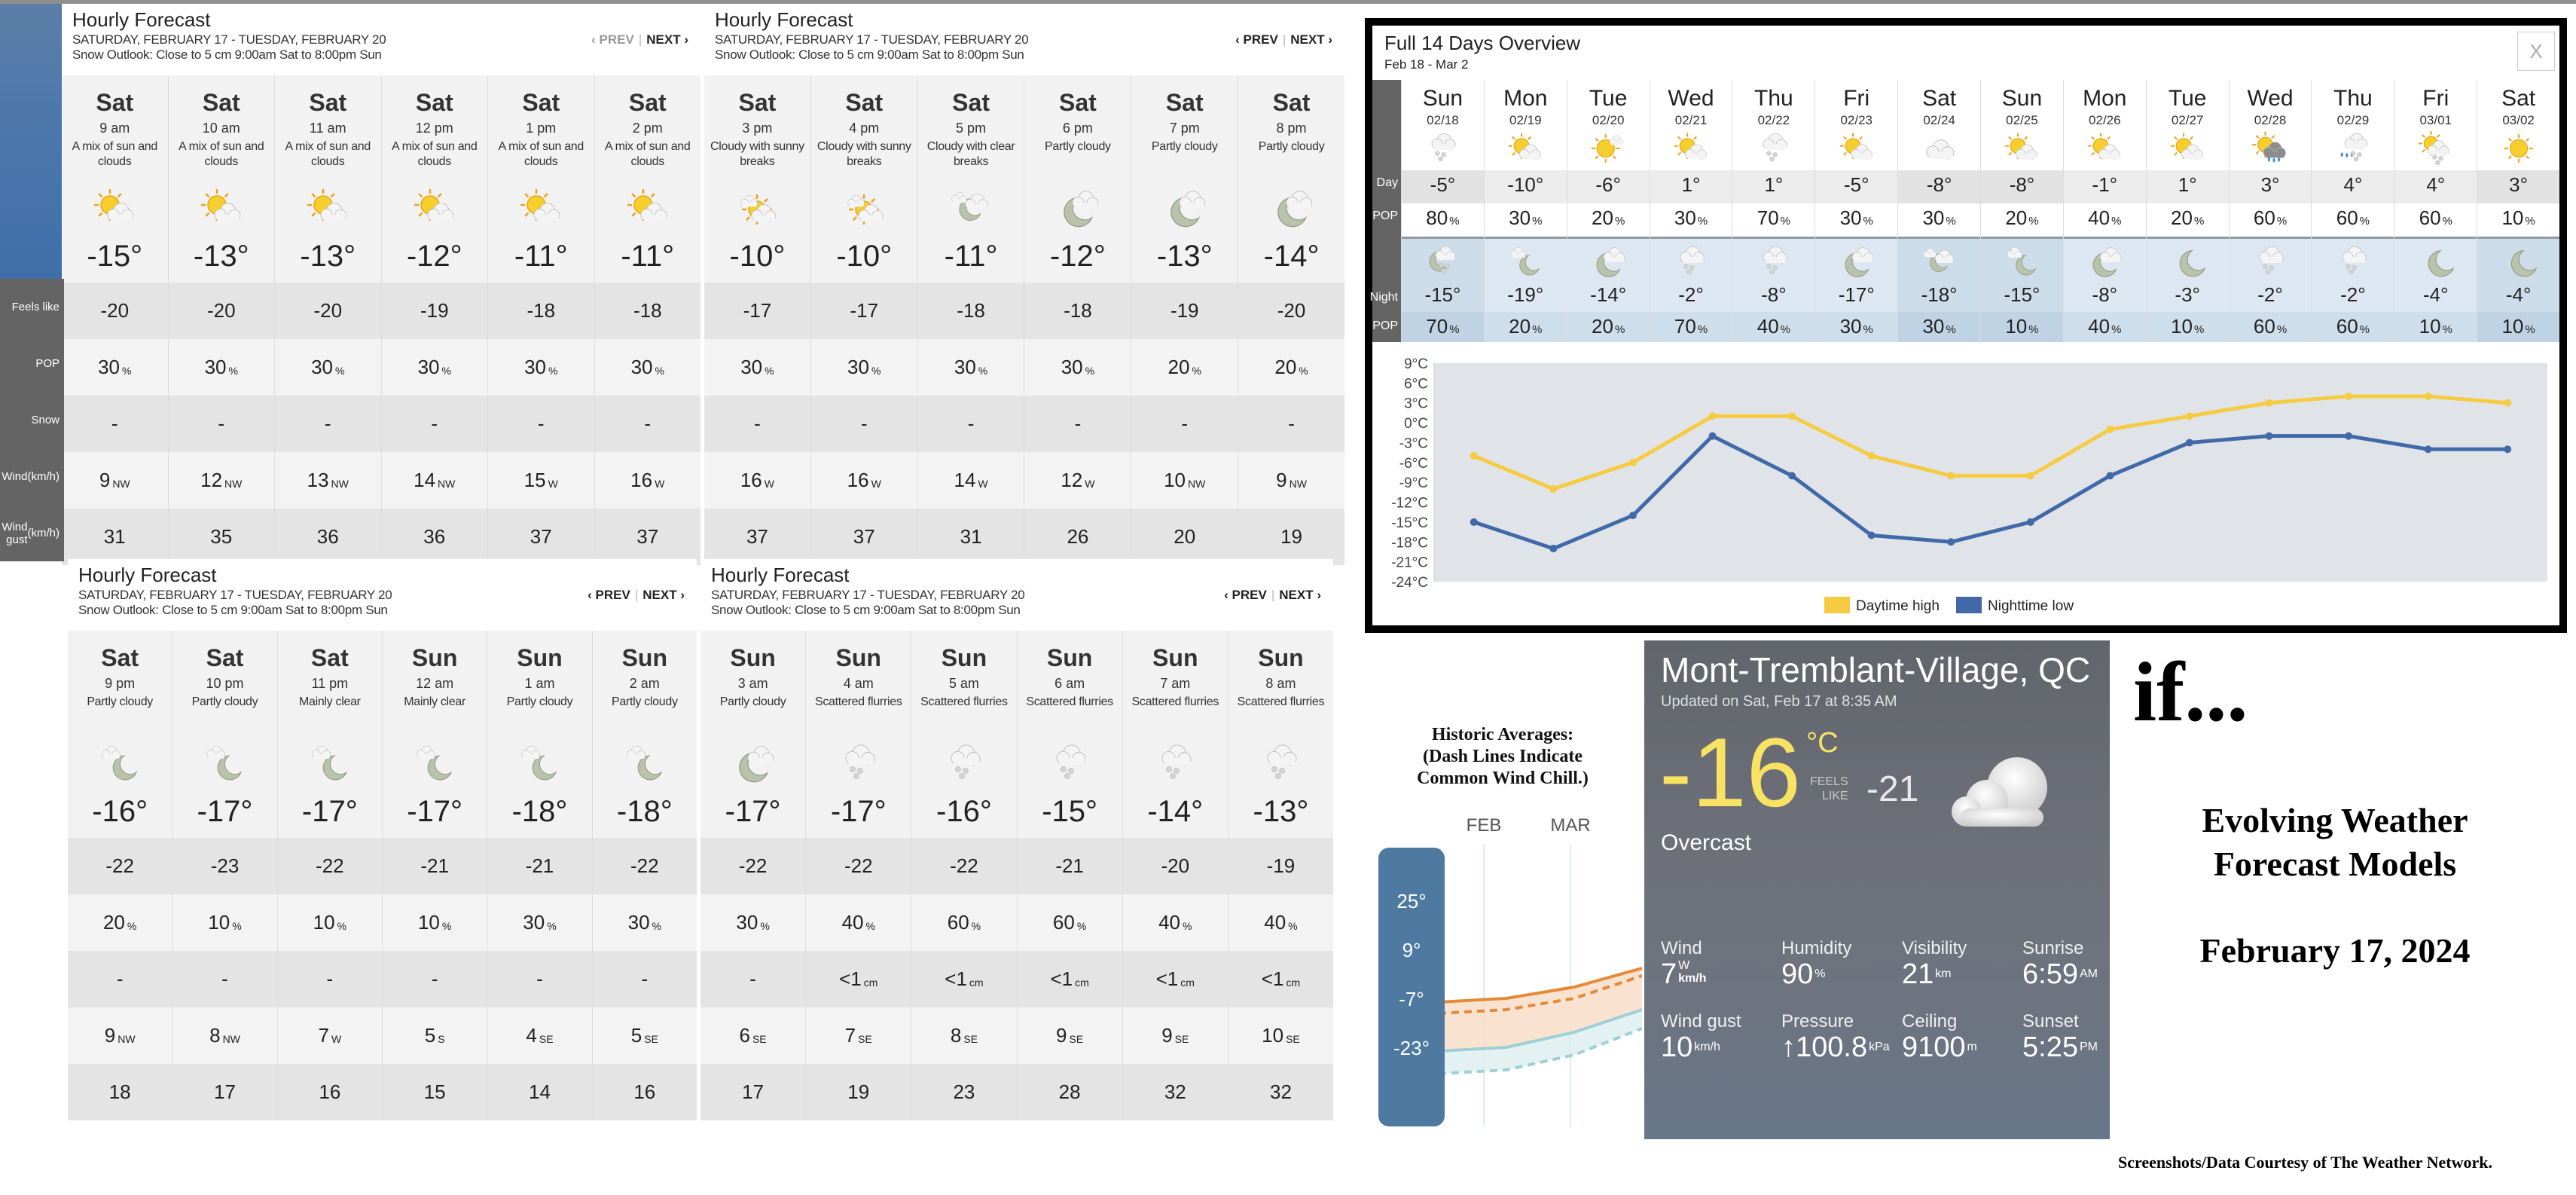  What do you see at coordinates (636, 1035) in the screenshot?
I see `wind-speed: 5` at bounding box center [636, 1035].